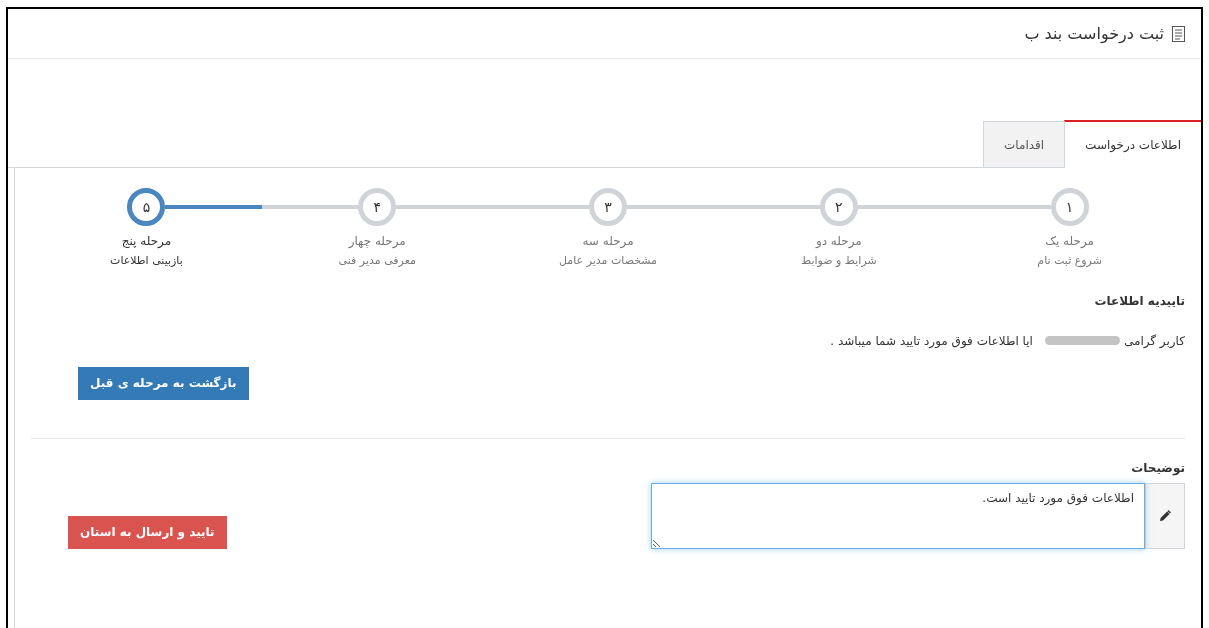  Describe the element at coordinates (147, 532) in the screenshot. I see `submit-button: تایید و ارسال به استان` at that location.